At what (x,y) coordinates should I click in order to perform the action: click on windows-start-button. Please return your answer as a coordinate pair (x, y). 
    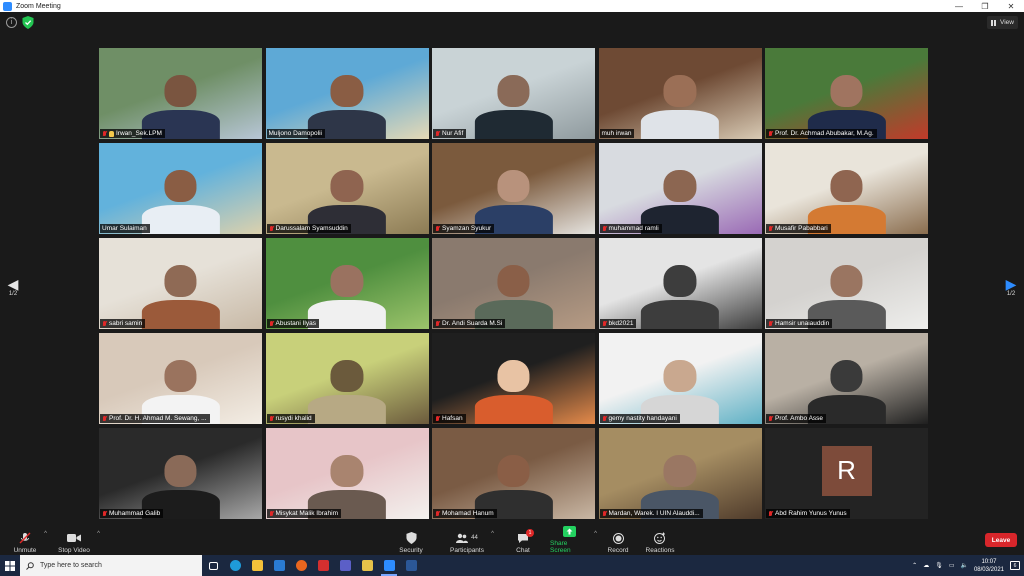
    Looking at the image, I should click on (10, 565).